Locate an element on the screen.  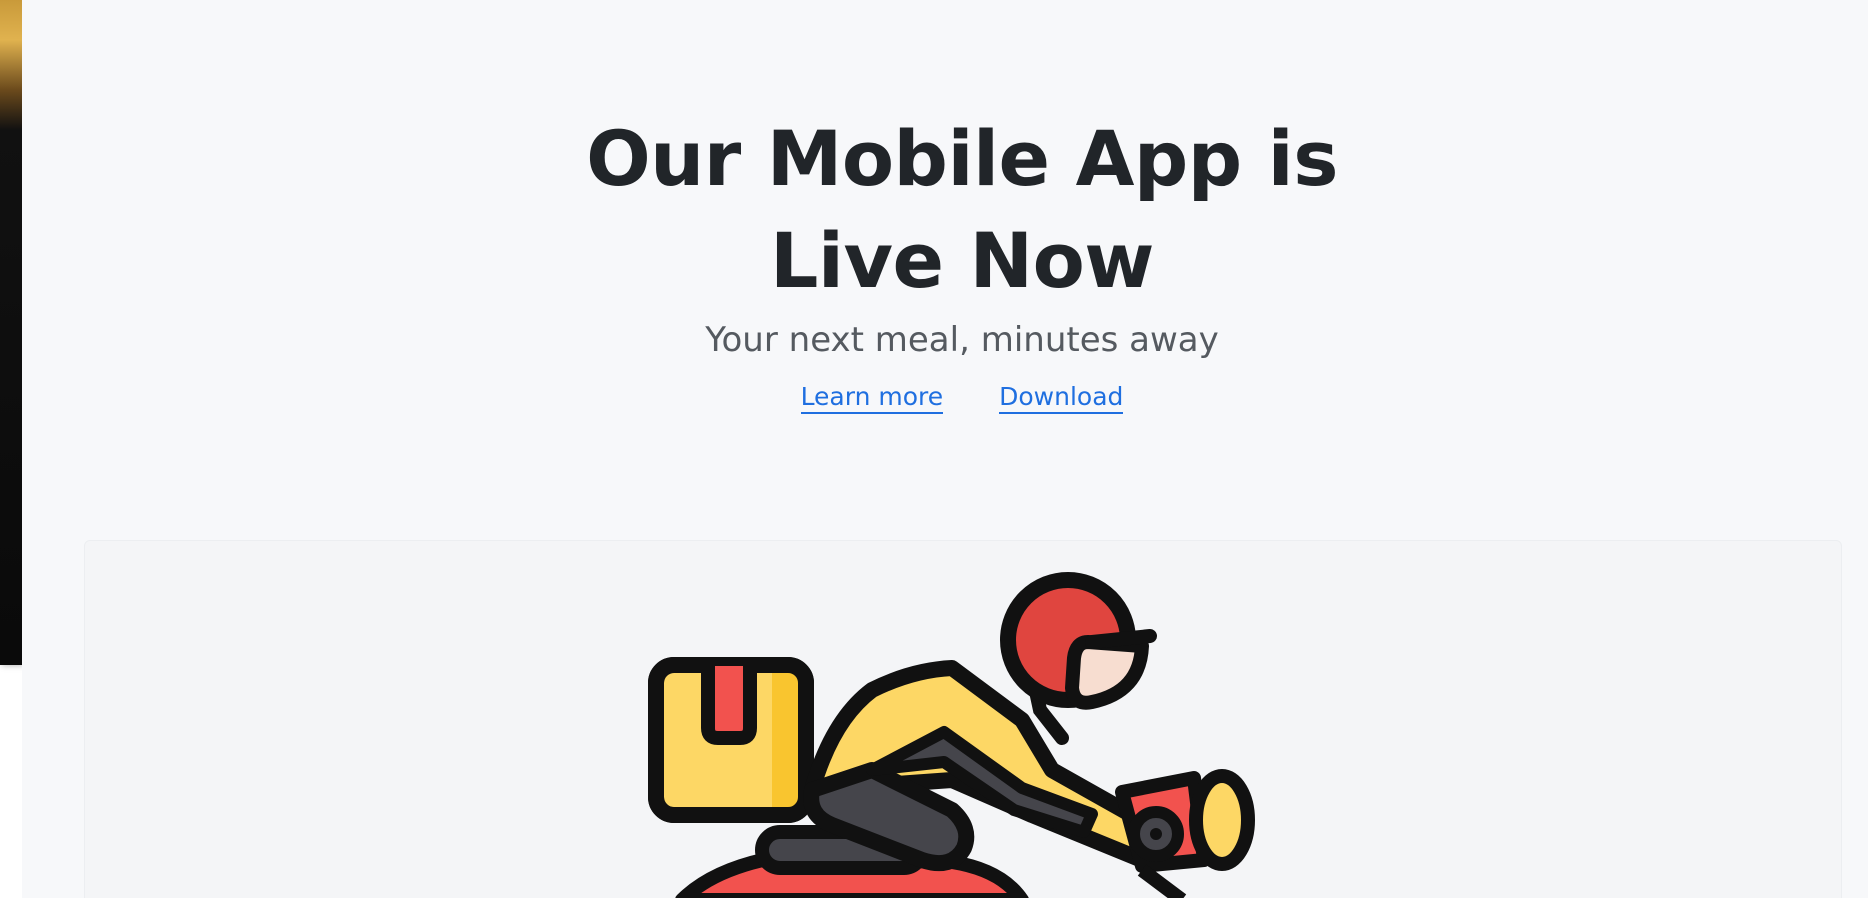
learn-more-link: Learn more is located at coordinates (872, 398).